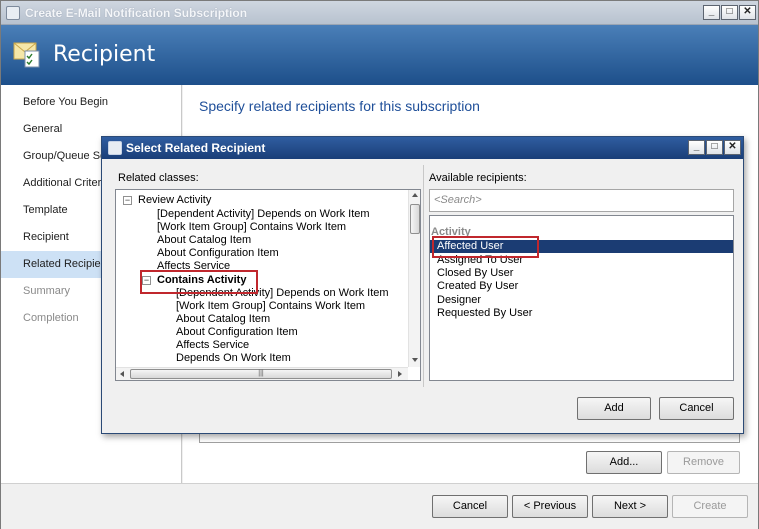 The image size is (759, 529). I want to click on tree-node-review-activity: Review Activity, so click(174, 200).